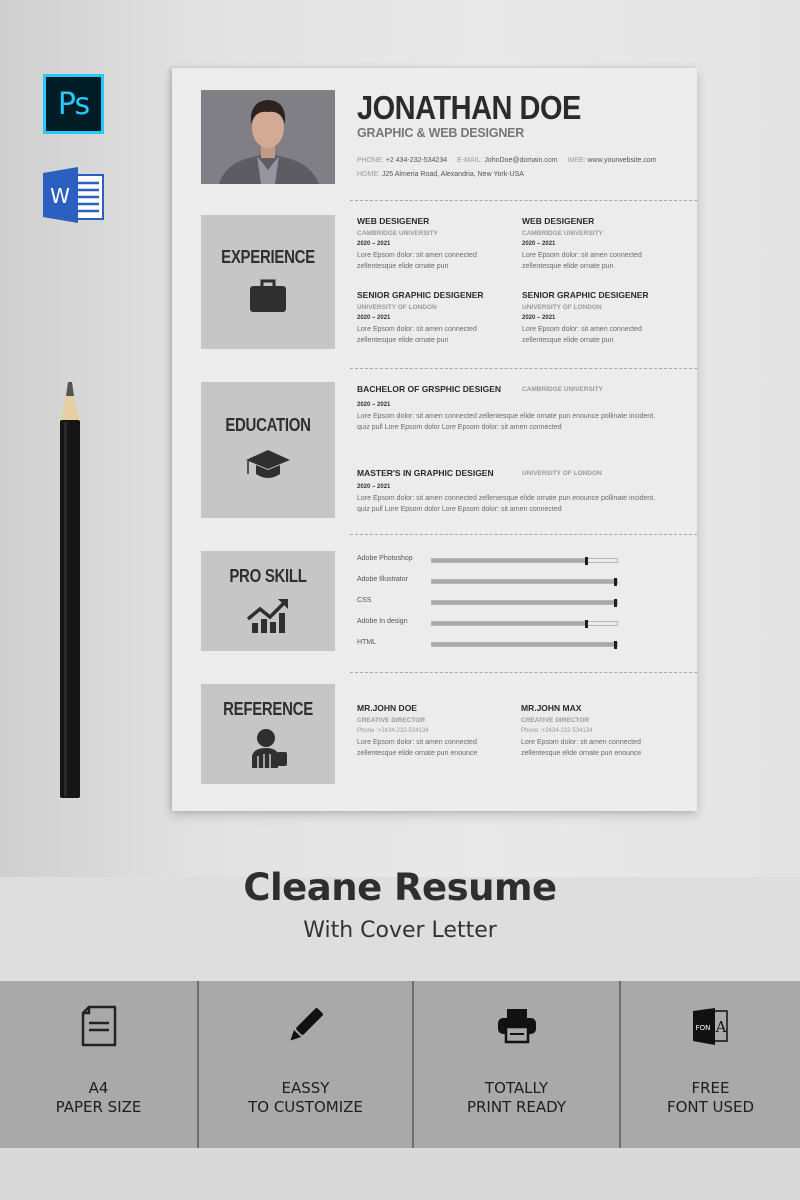 The width and height of the screenshot is (800, 1200). I want to click on skill-row: CSS, so click(507, 603).